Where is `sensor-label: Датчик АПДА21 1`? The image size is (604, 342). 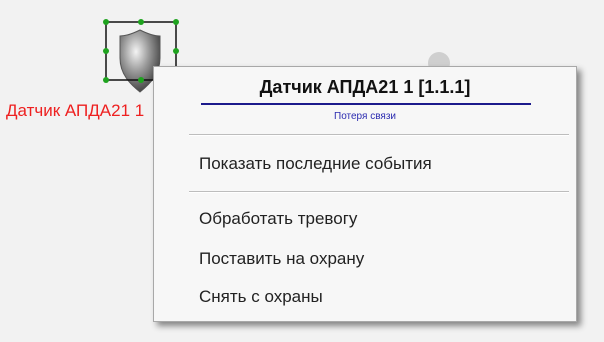
sensor-label: Датчик АПДА21 1 is located at coordinates (75, 110).